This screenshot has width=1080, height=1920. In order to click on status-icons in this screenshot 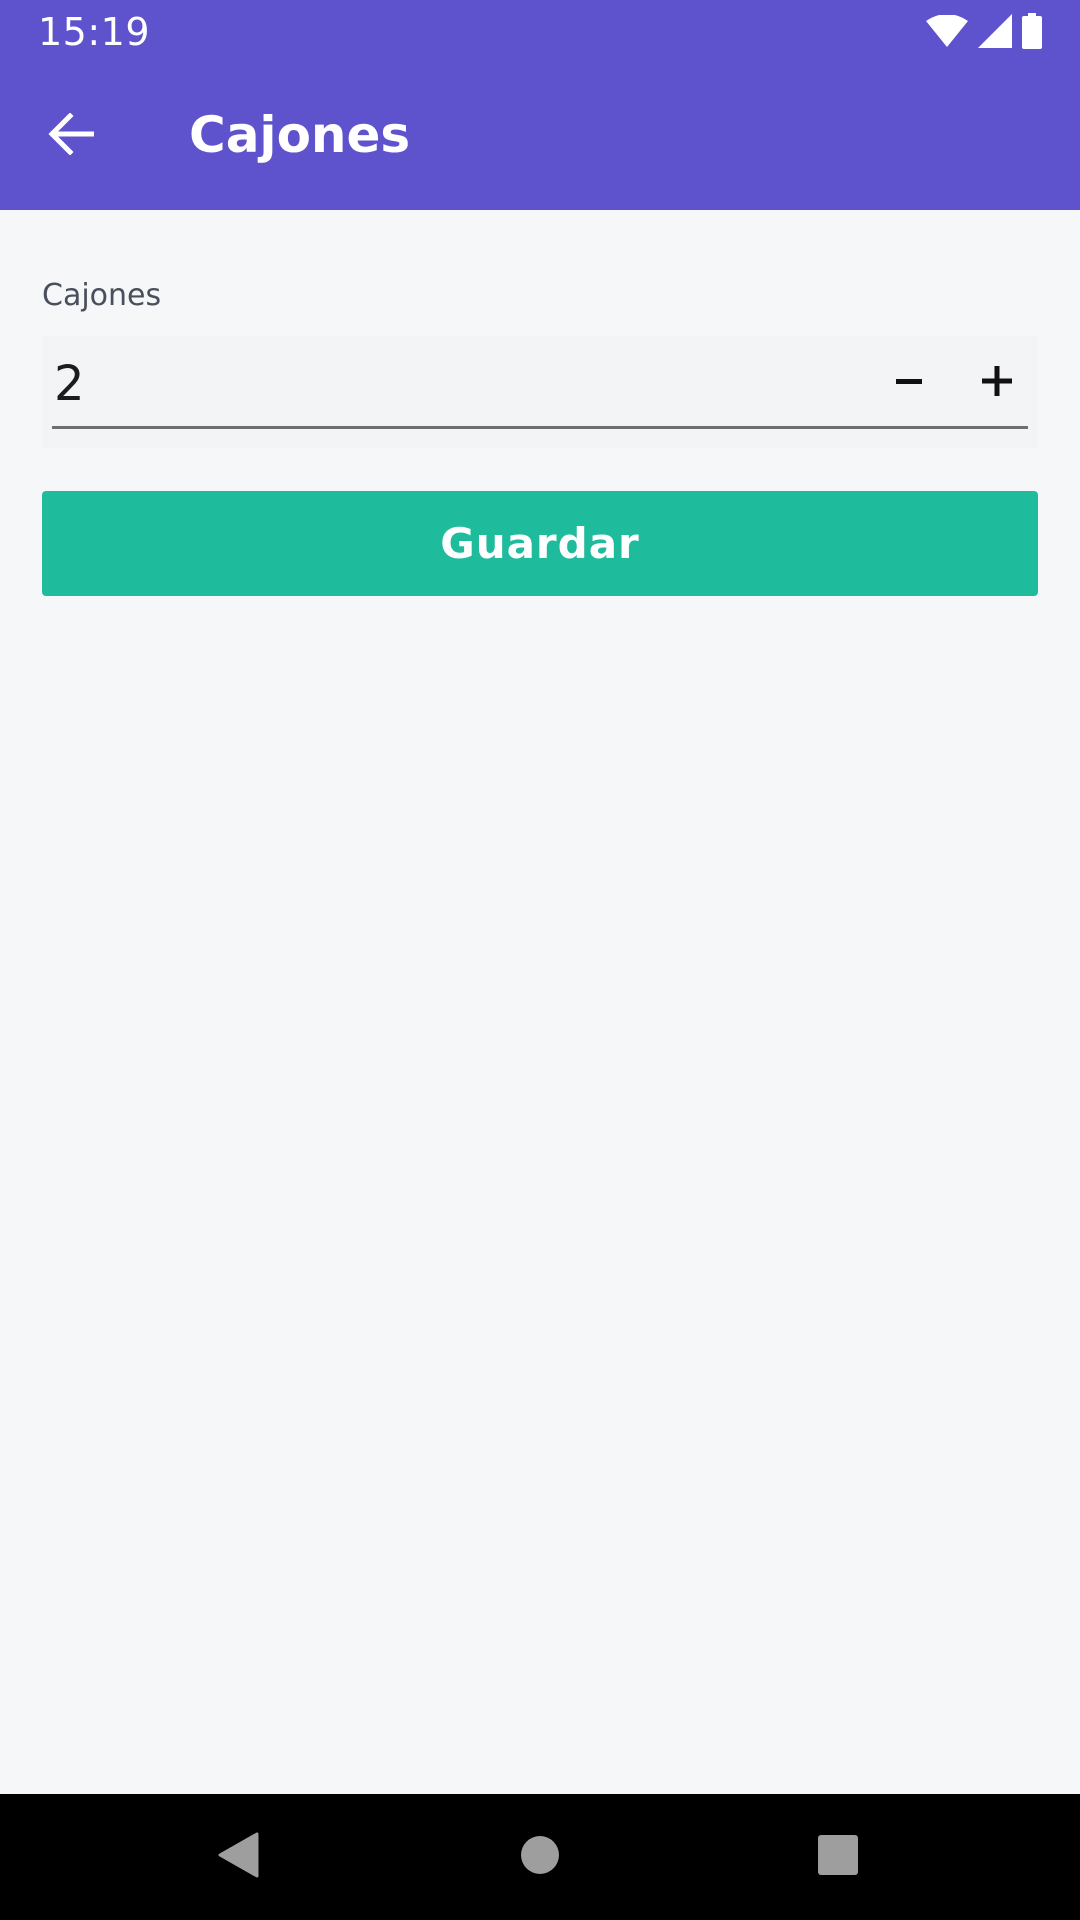, I will do `click(984, 31)`.